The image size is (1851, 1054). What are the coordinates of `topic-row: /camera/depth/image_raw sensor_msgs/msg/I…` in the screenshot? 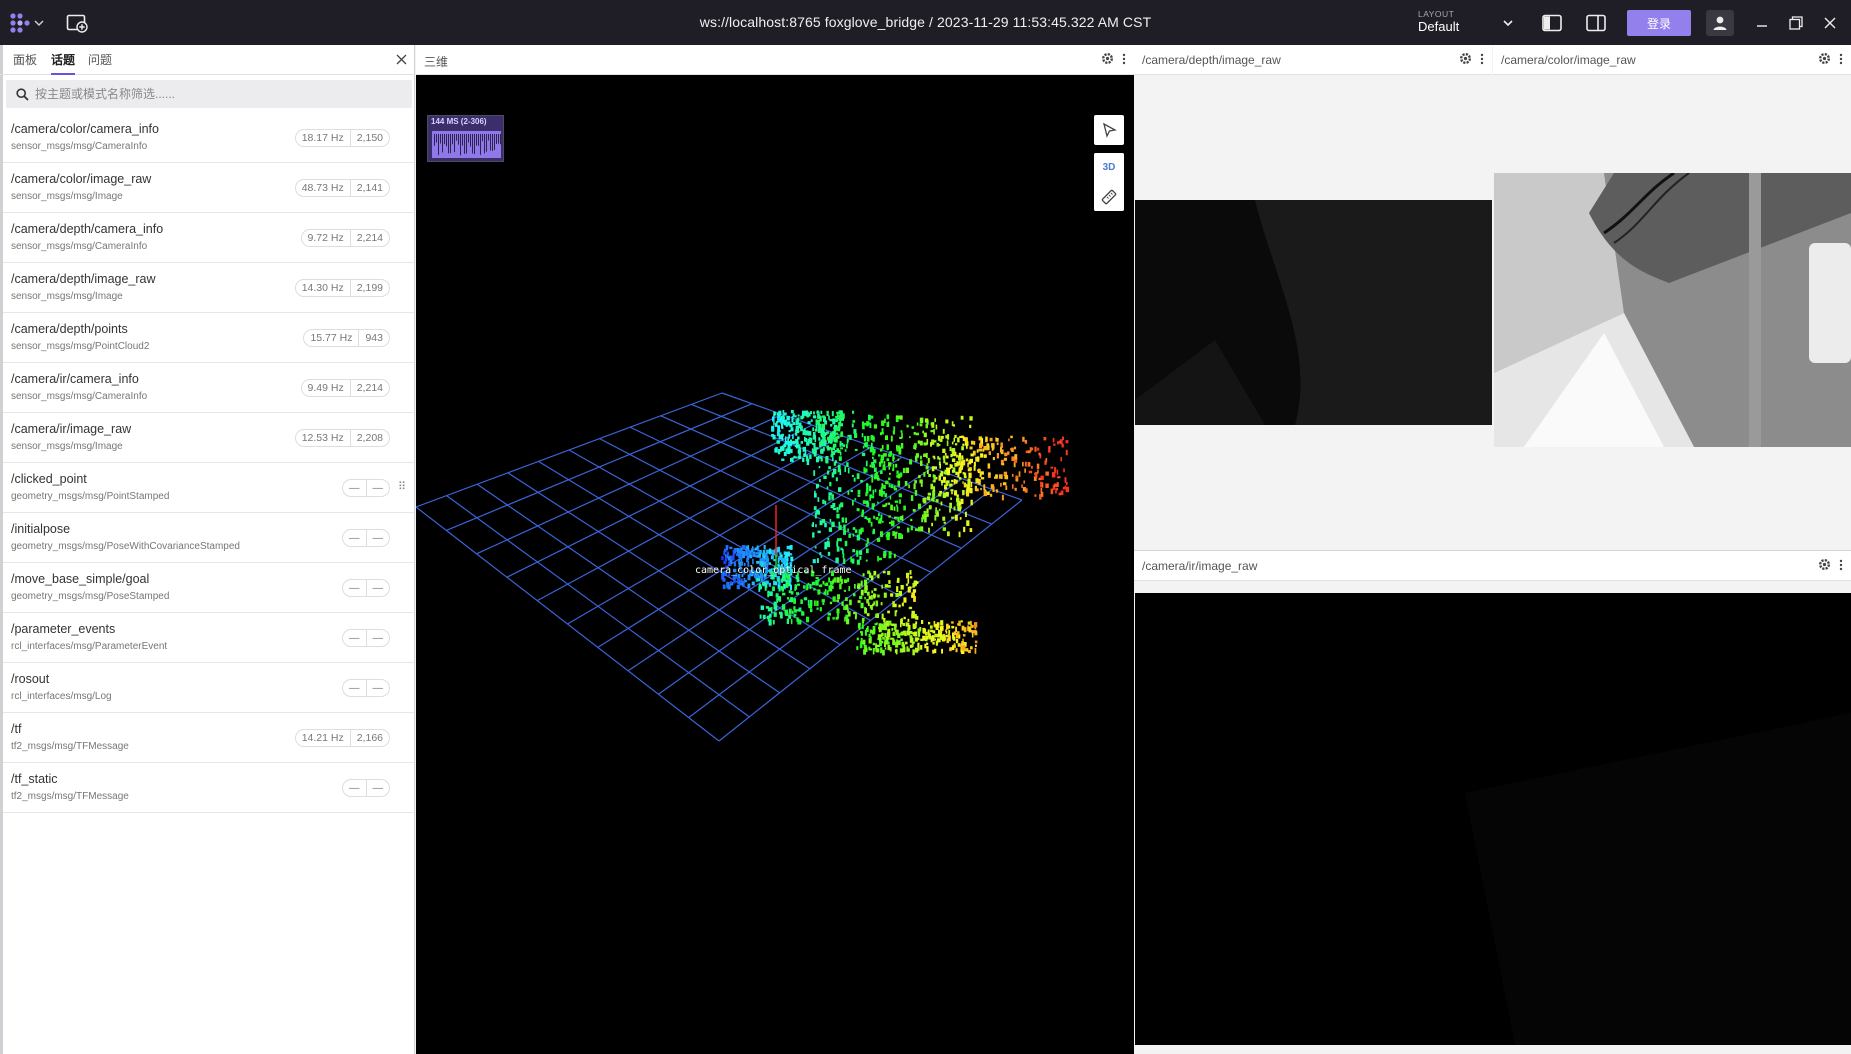 It's located at (208, 288).